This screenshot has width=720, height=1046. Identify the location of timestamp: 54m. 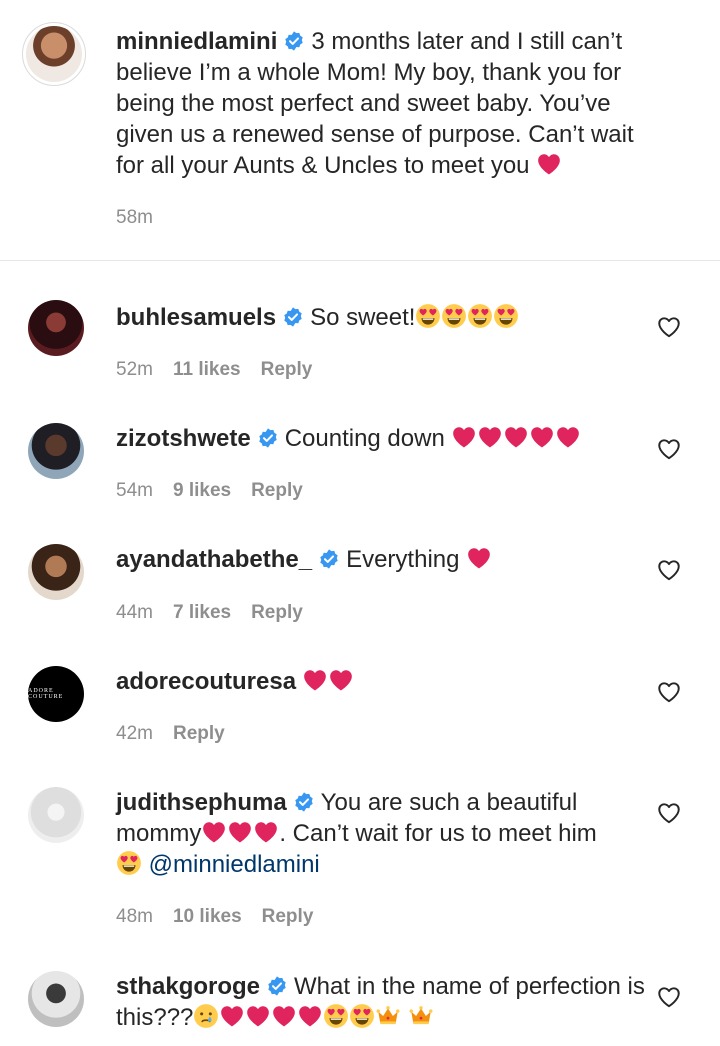
(134, 490).